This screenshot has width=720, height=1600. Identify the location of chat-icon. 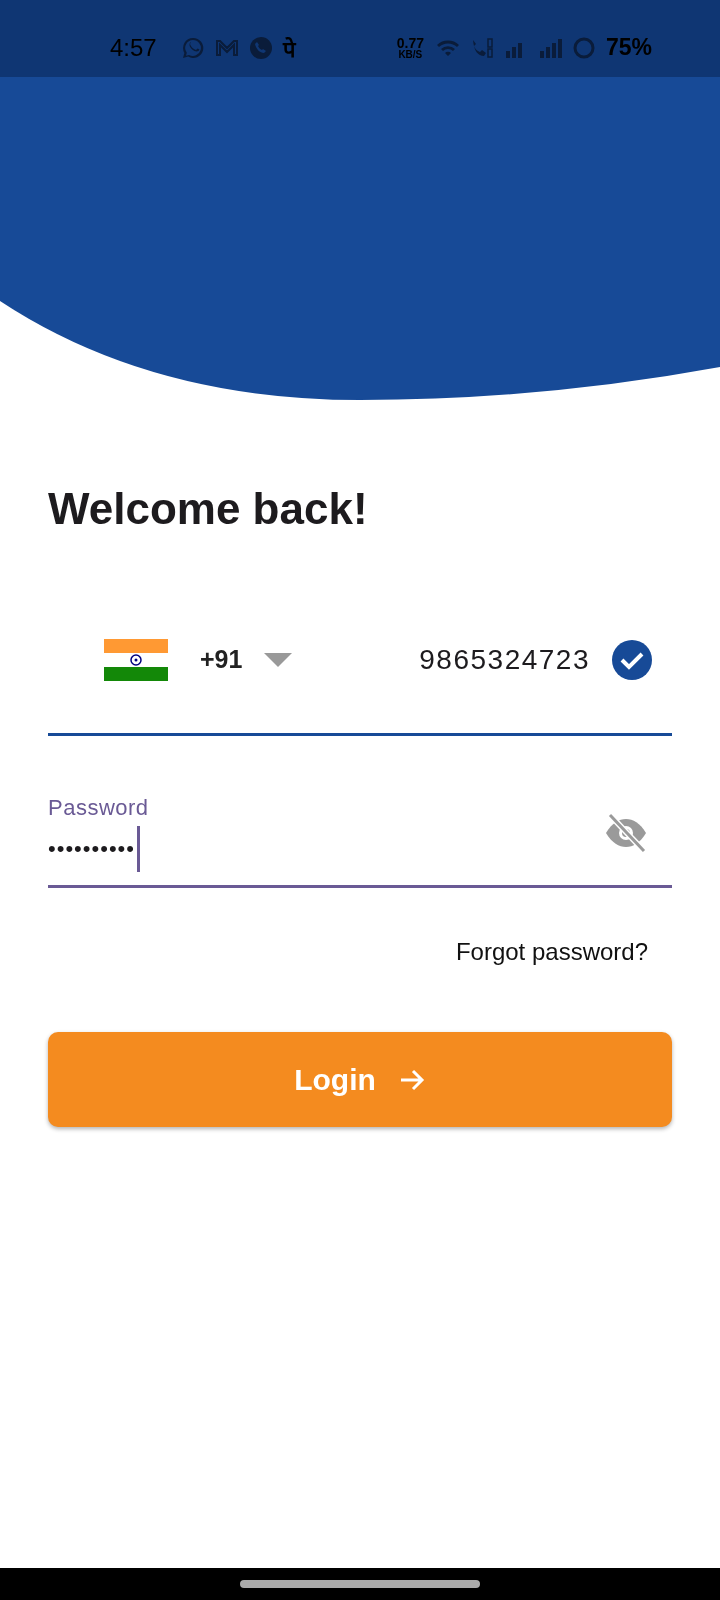
(192, 47).